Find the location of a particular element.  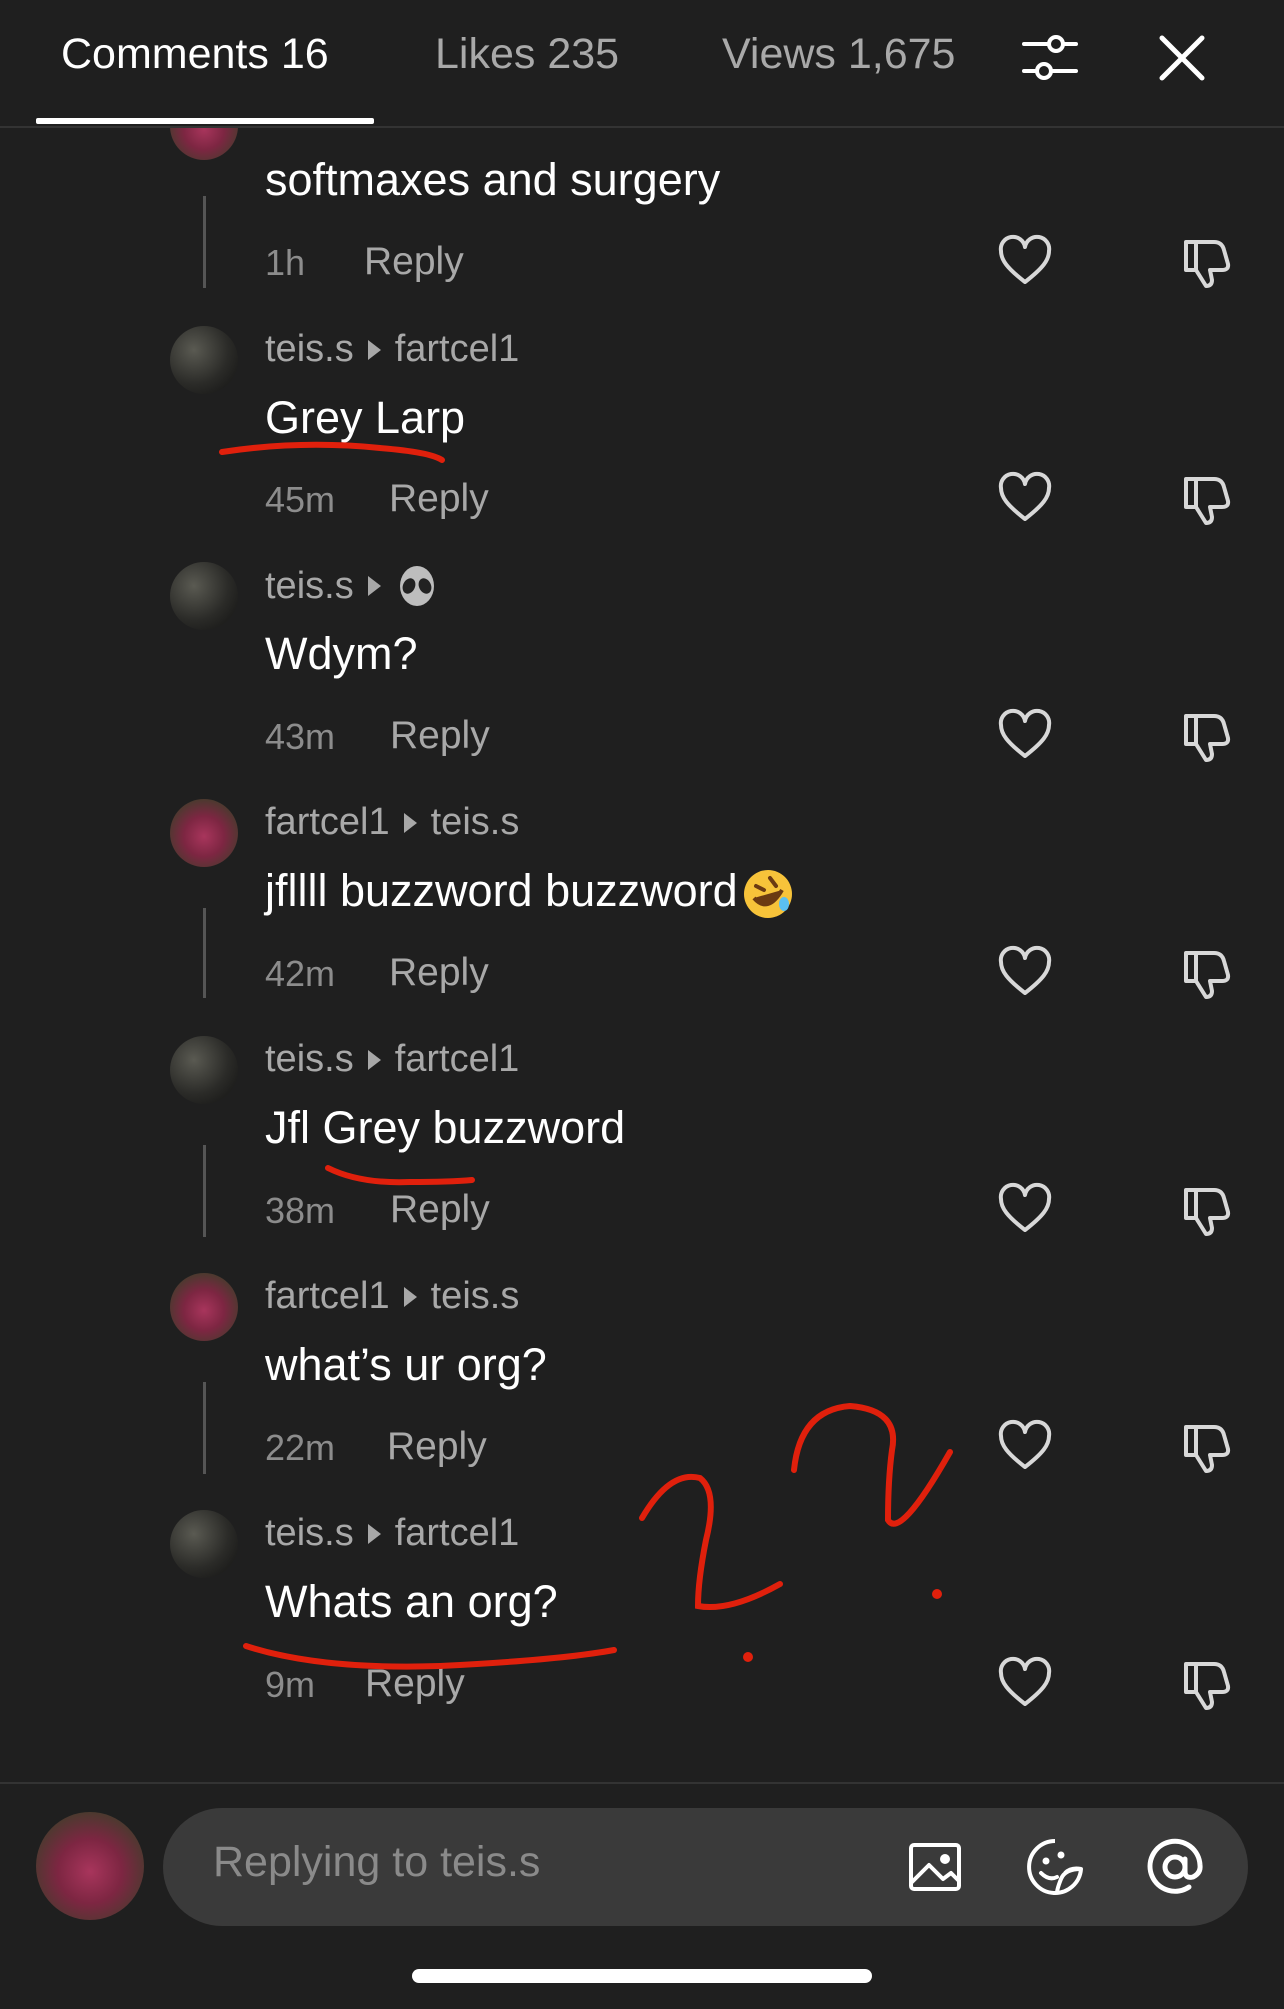

comment-time: 38m is located at coordinates (300, 1210).